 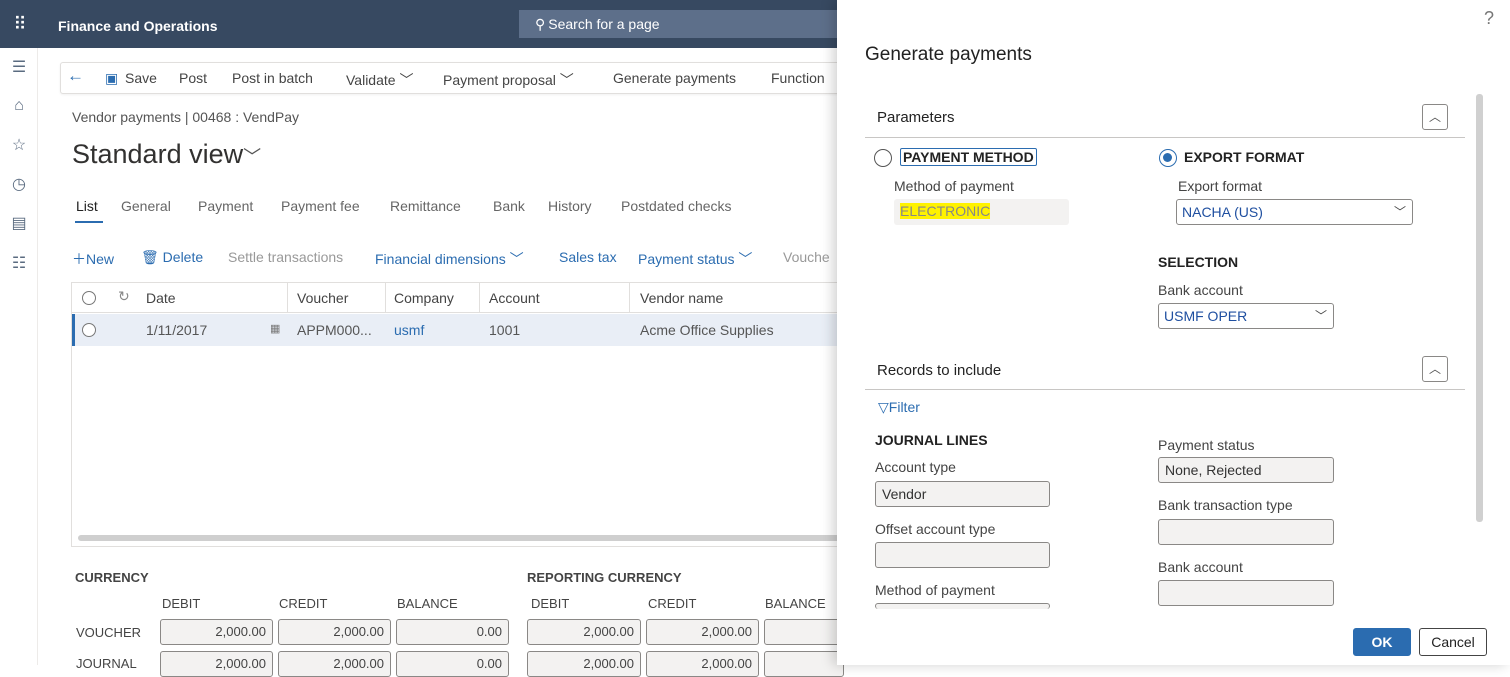 What do you see at coordinates (19, 146) in the screenshot?
I see `favorites-icon: ☆` at bounding box center [19, 146].